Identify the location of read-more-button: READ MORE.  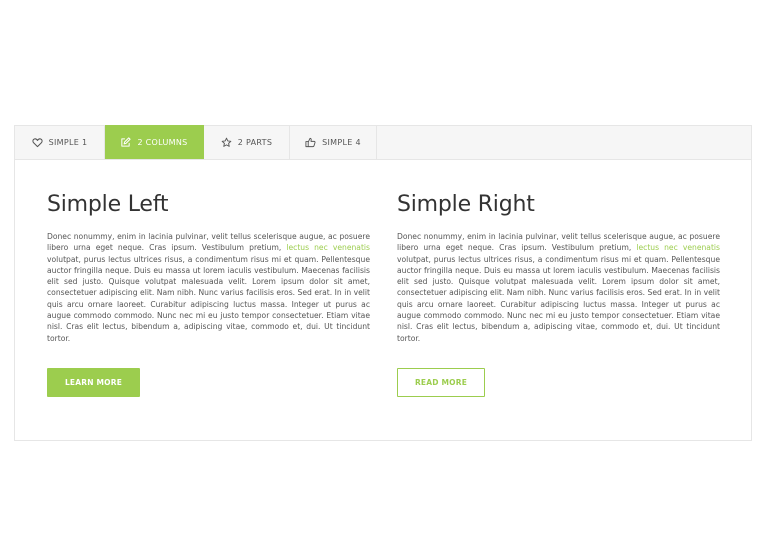
(441, 382).